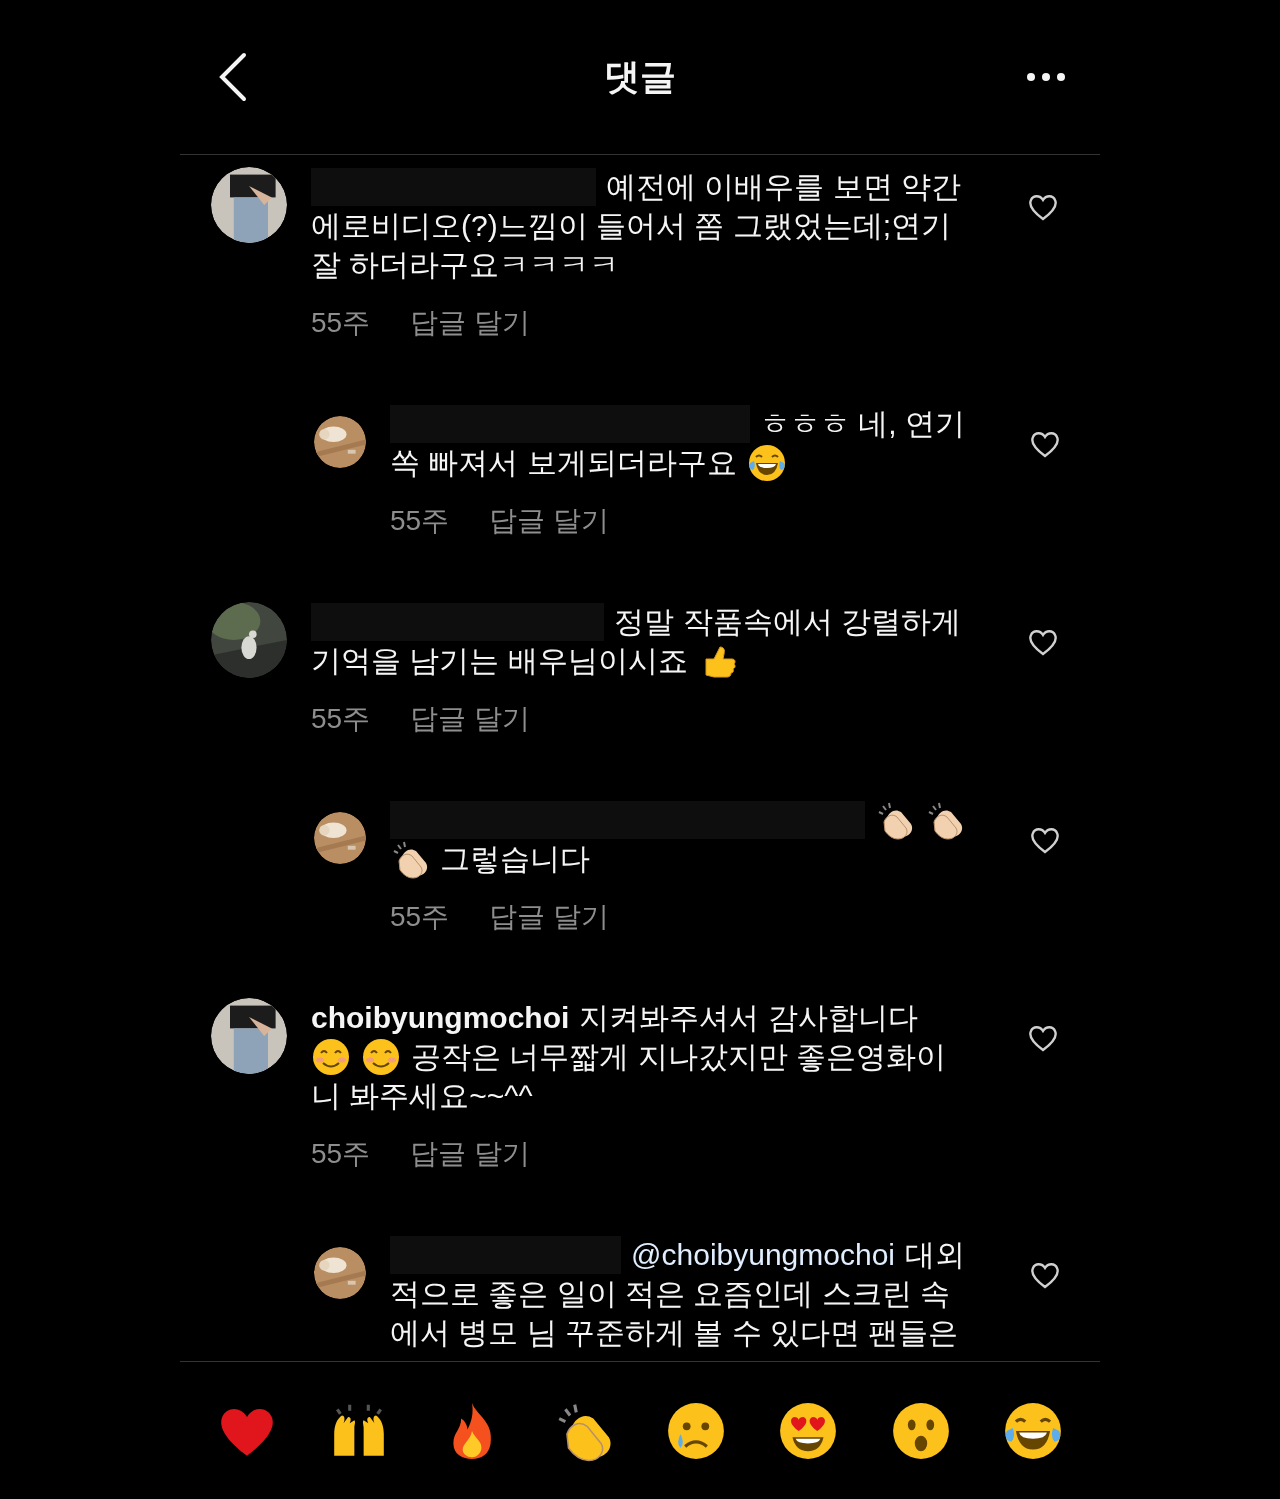 The image size is (1280, 1499). Describe the element at coordinates (499, 661) in the screenshot. I see `comment-text: 기억을 남기는 배우님이시죠` at that location.